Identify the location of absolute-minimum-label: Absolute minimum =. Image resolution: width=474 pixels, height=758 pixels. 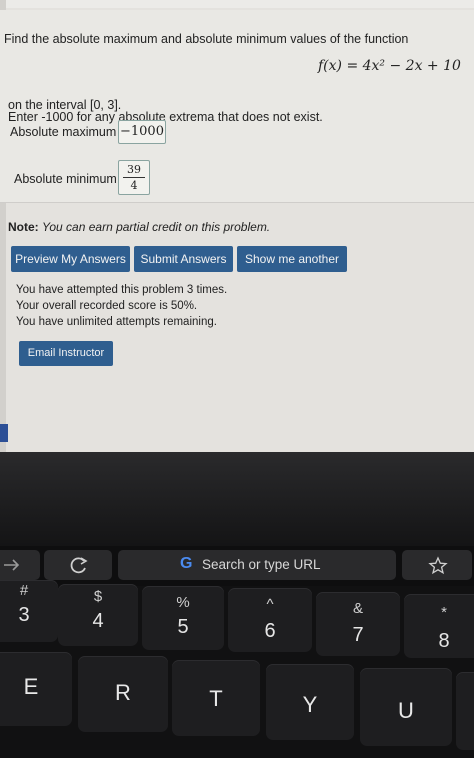
(71, 179).